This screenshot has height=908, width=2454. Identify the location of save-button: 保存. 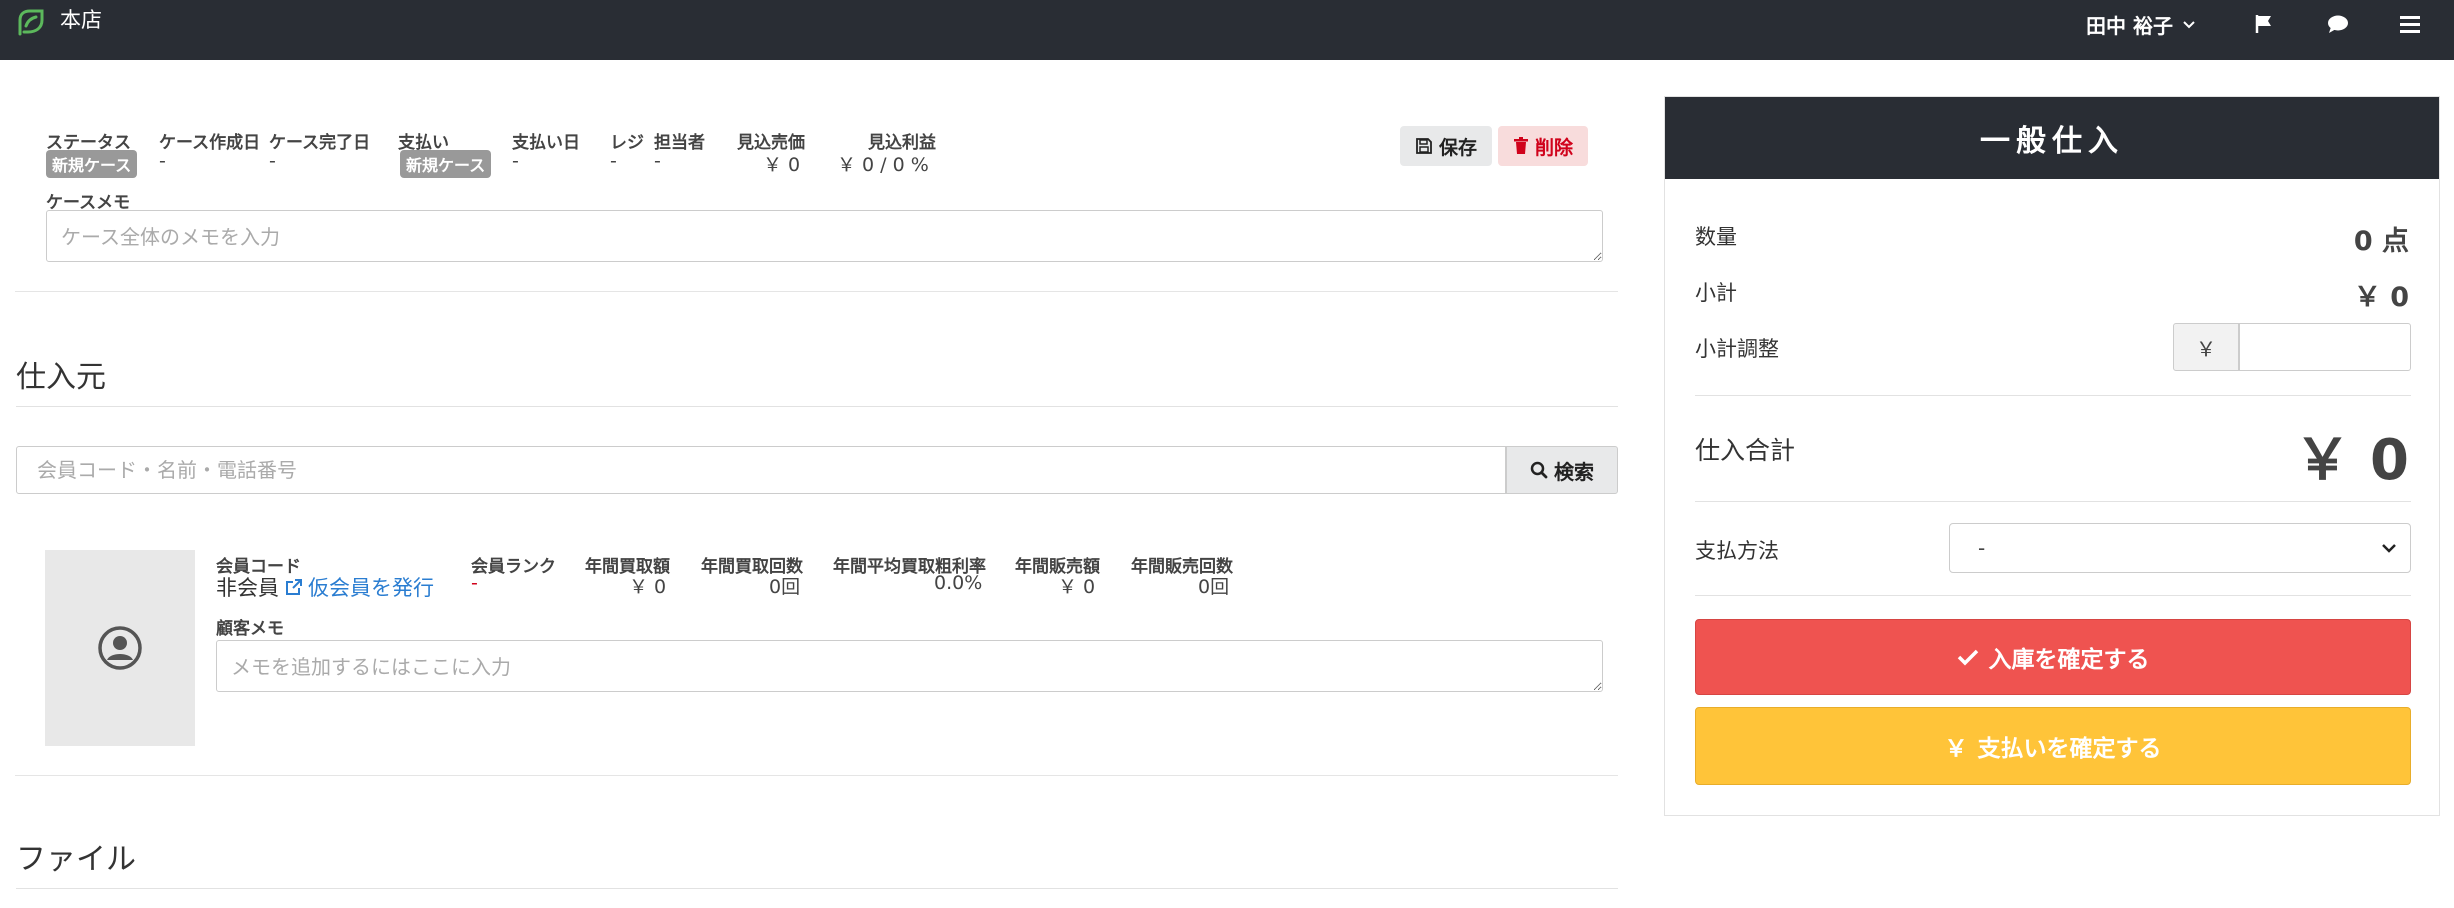
(1446, 146).